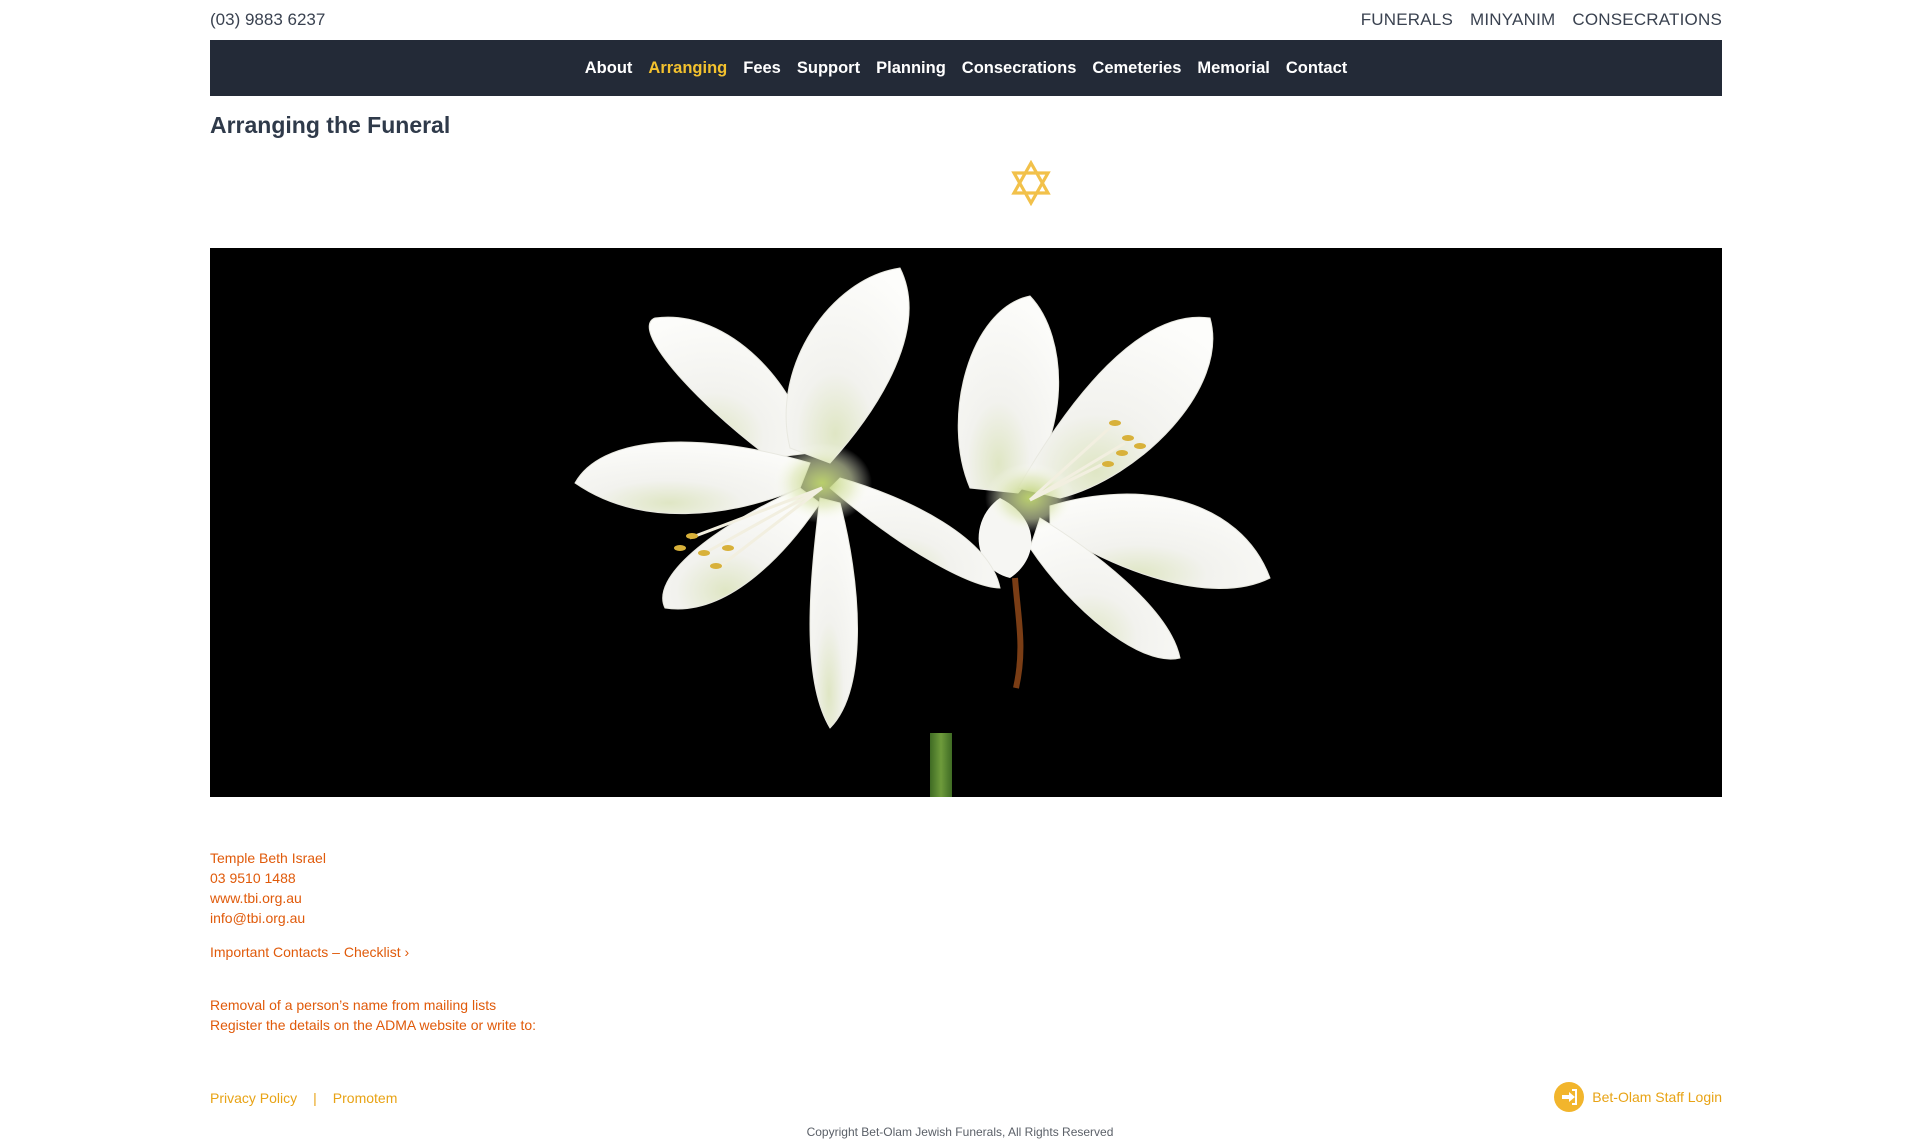 This screenshot has height=1139, width=1920. What do you see at coordinates (1233, 68) in the screenshot?
I see `nav-item-memorial: Memorial` at bounding box center [1233, 68].